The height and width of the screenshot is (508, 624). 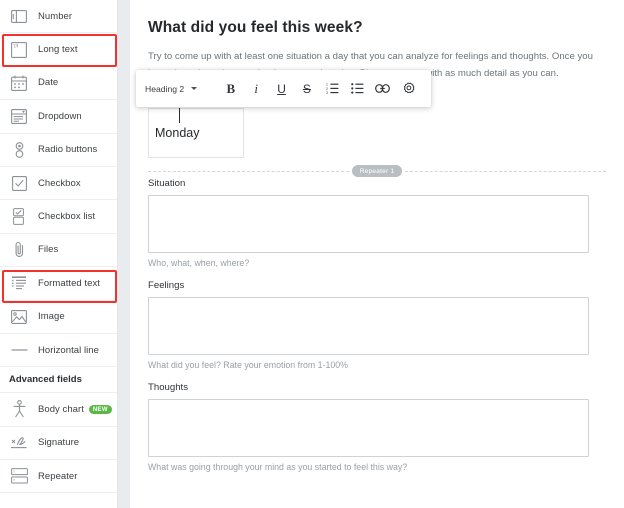 I want to click on sidebar-item-signature: Signature, so click(x=58, y=443).